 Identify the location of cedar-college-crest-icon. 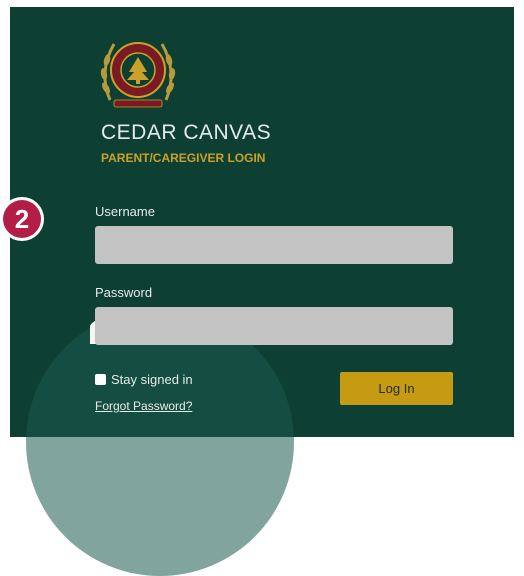
(138, 75).